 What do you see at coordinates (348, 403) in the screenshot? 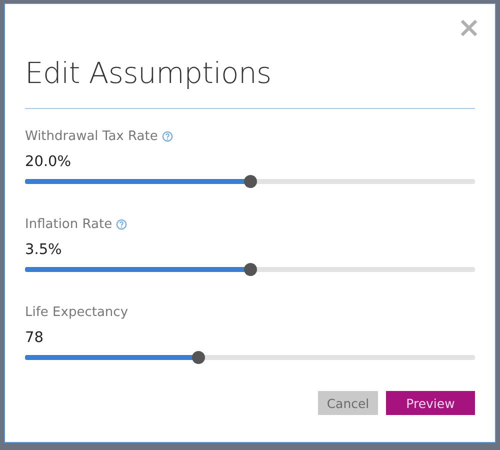
I see `cancel-button: Cancel` at bounding box center [348, 403].